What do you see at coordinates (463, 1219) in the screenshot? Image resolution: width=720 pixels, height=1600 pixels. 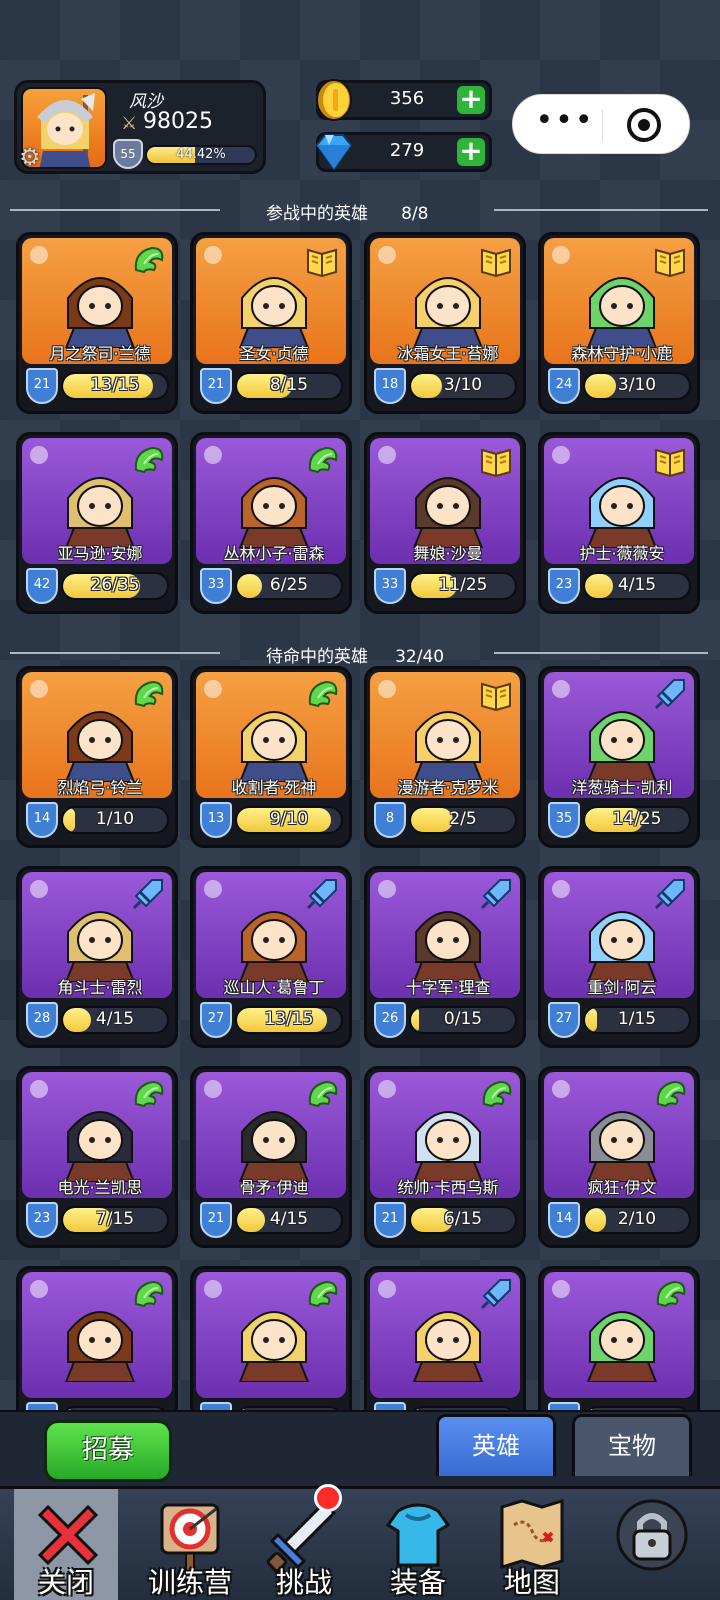 I see `hero-progress-text: 6/15` at bounding box center [463, 1219].